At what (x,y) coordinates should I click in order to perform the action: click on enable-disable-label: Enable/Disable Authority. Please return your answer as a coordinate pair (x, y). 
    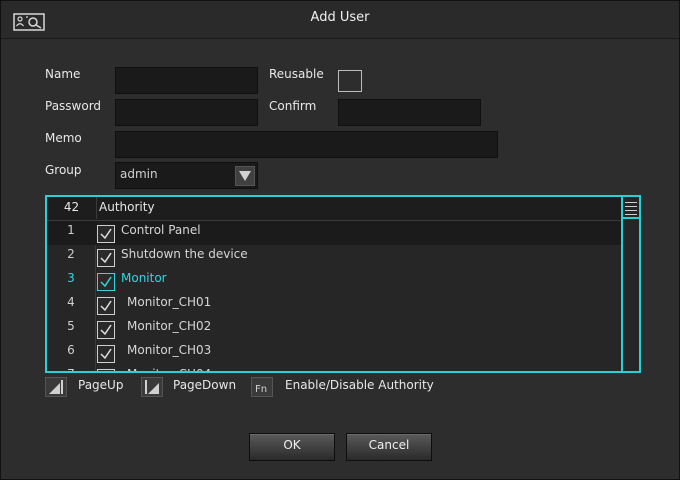
    Looking at the image, I should click on (359, 385).